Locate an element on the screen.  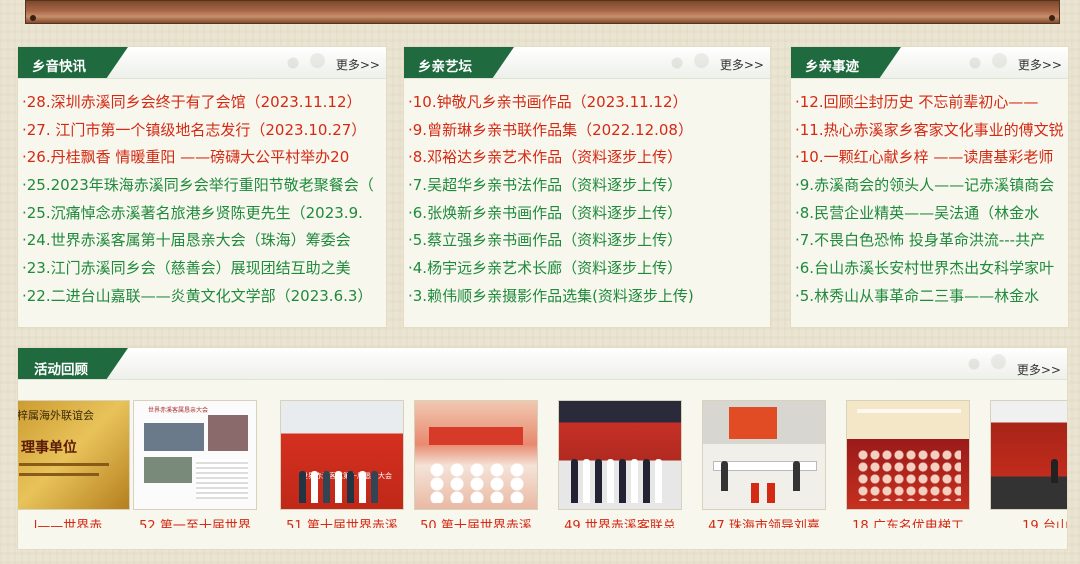
gallery-item: 世界赤溪客属恳亲大会 52.第一至十届世界 is located at coordinates (195, 464).